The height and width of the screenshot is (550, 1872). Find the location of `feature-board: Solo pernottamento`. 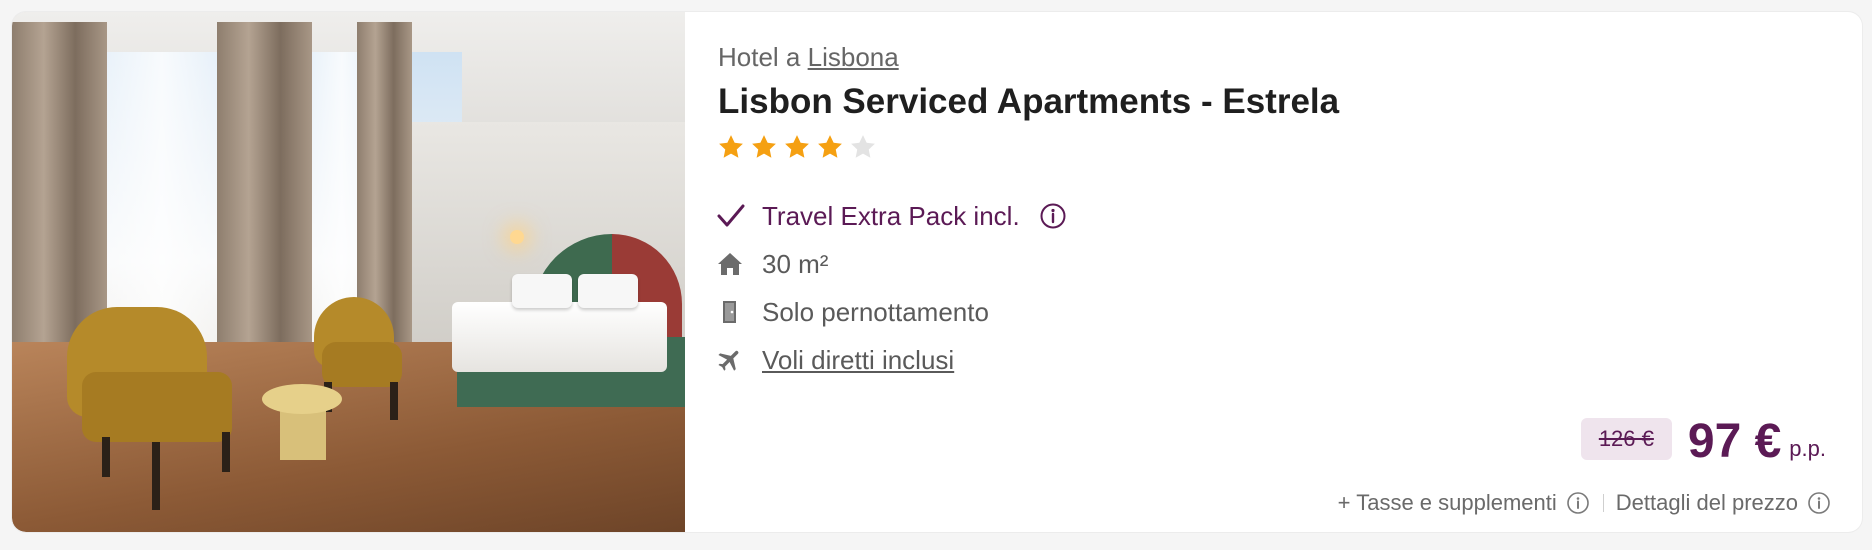

feature-board: Solo pernottamento is located at coordinates (892, 312).